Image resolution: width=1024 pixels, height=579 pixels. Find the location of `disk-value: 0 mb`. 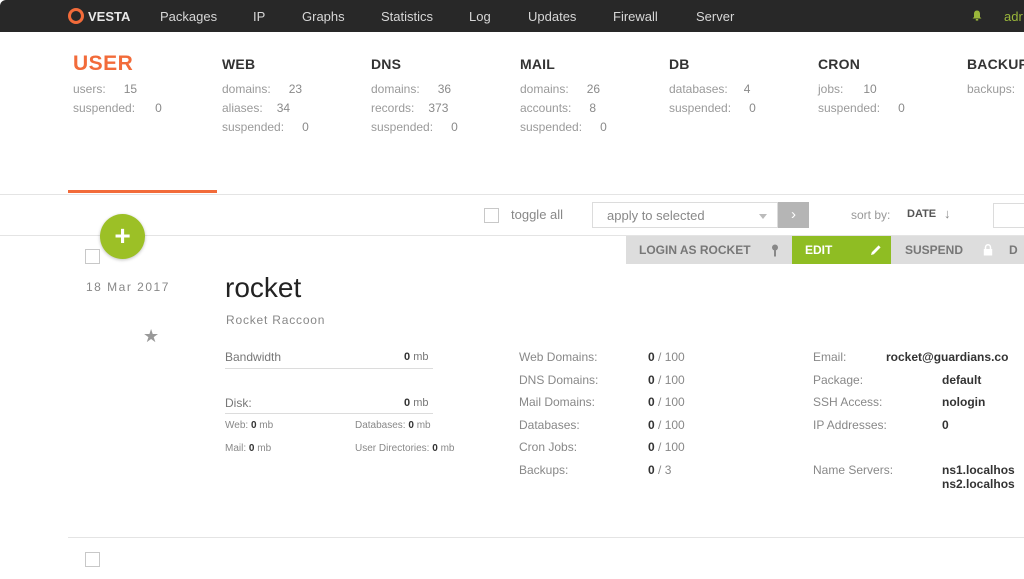

disk-value: 0 mb is located at coordinates (416, 403).